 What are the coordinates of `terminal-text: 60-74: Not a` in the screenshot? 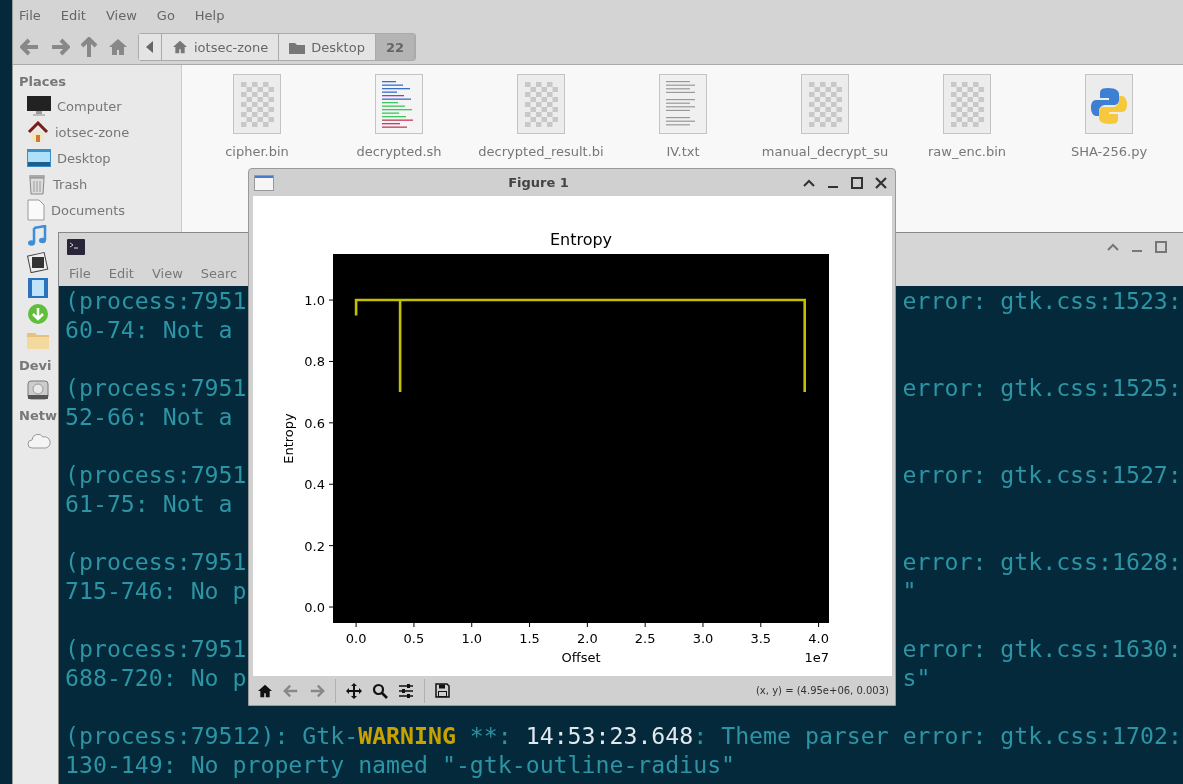 It's located at (149, 329).